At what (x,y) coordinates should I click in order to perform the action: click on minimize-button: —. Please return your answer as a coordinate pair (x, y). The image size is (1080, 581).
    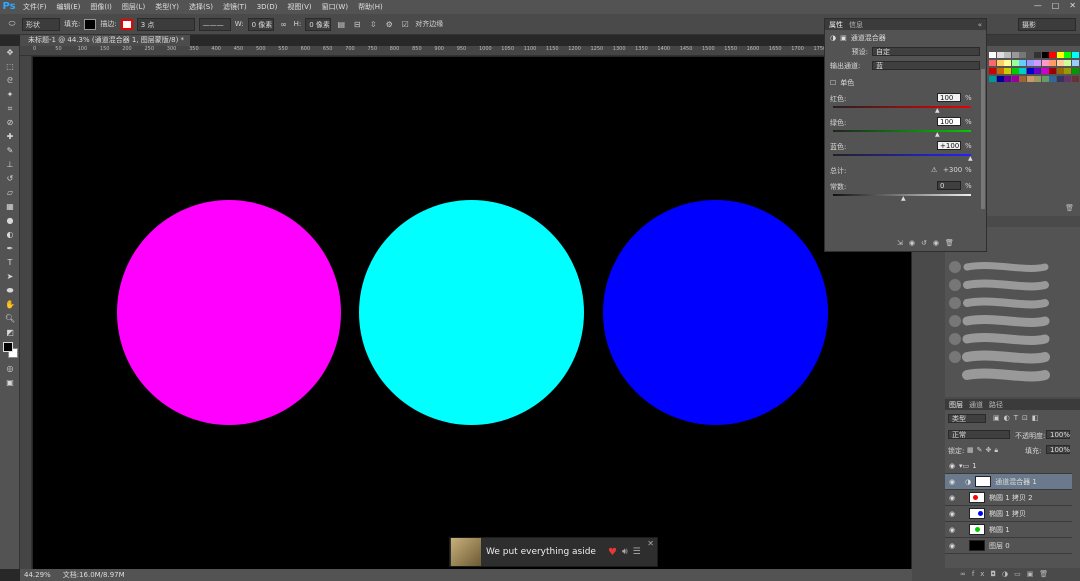
    Looking at the image, I should click on (1038, 5).